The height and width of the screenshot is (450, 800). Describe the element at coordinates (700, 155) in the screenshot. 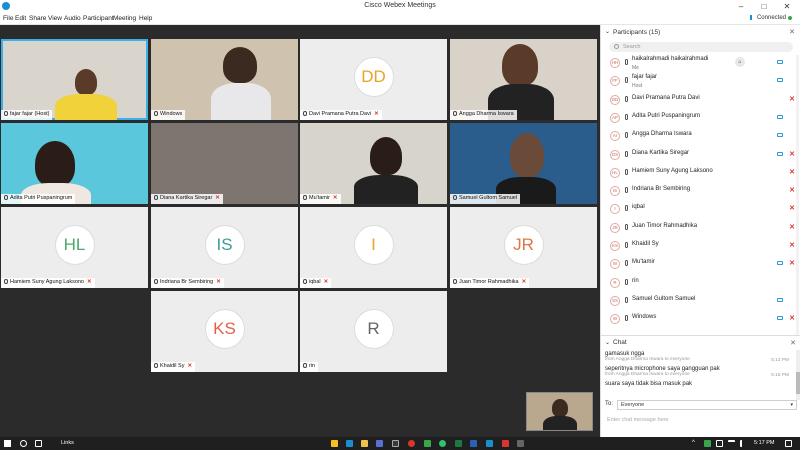

I see `participant-row: DS Diana Kartika Siregar ✕` at that location.